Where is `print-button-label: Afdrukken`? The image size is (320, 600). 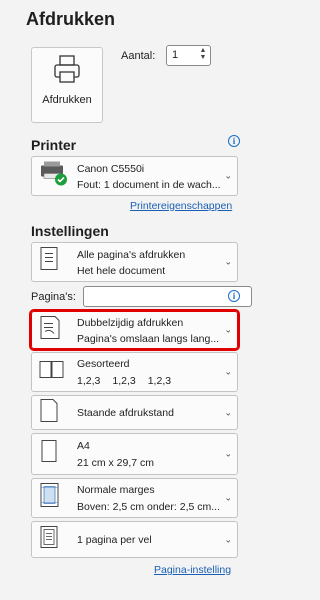
print-button-label: Afdrukken is located at coordinates (67, 100).